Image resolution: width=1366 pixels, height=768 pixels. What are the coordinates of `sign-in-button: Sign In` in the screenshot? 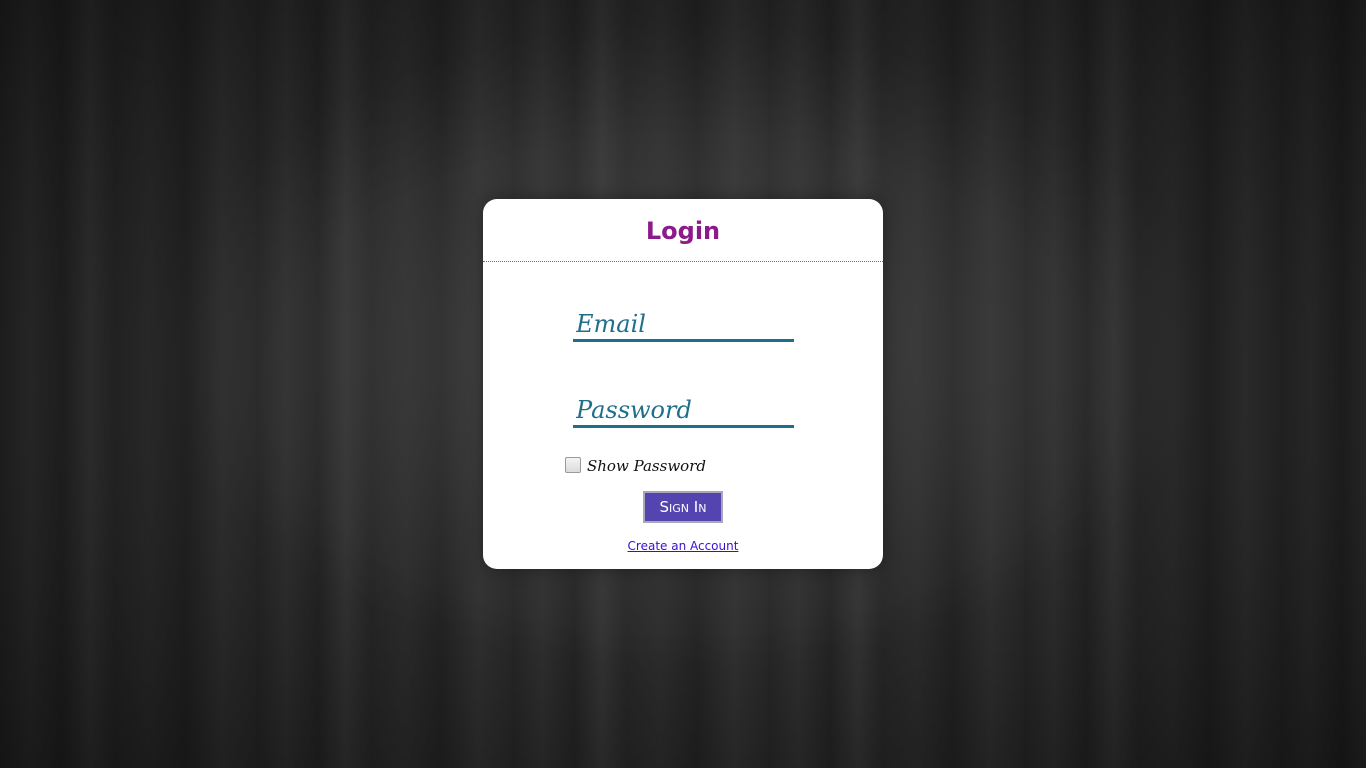 It's located at (683, 507).